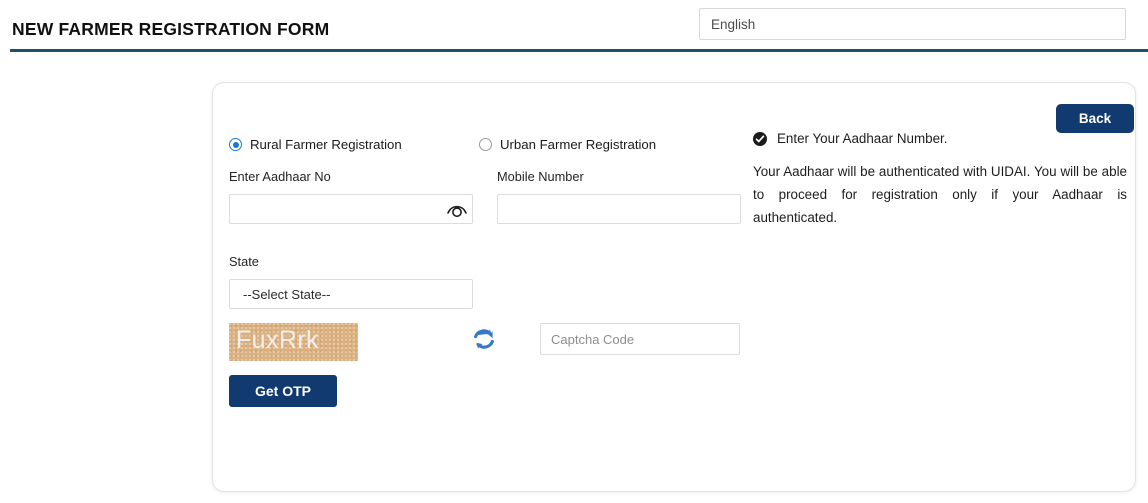 This screenshot has width=1148, height=503. Describe the element at coordinates (287, 294) in the screenshot. I see `state-select-value: --Select State--` at that location.